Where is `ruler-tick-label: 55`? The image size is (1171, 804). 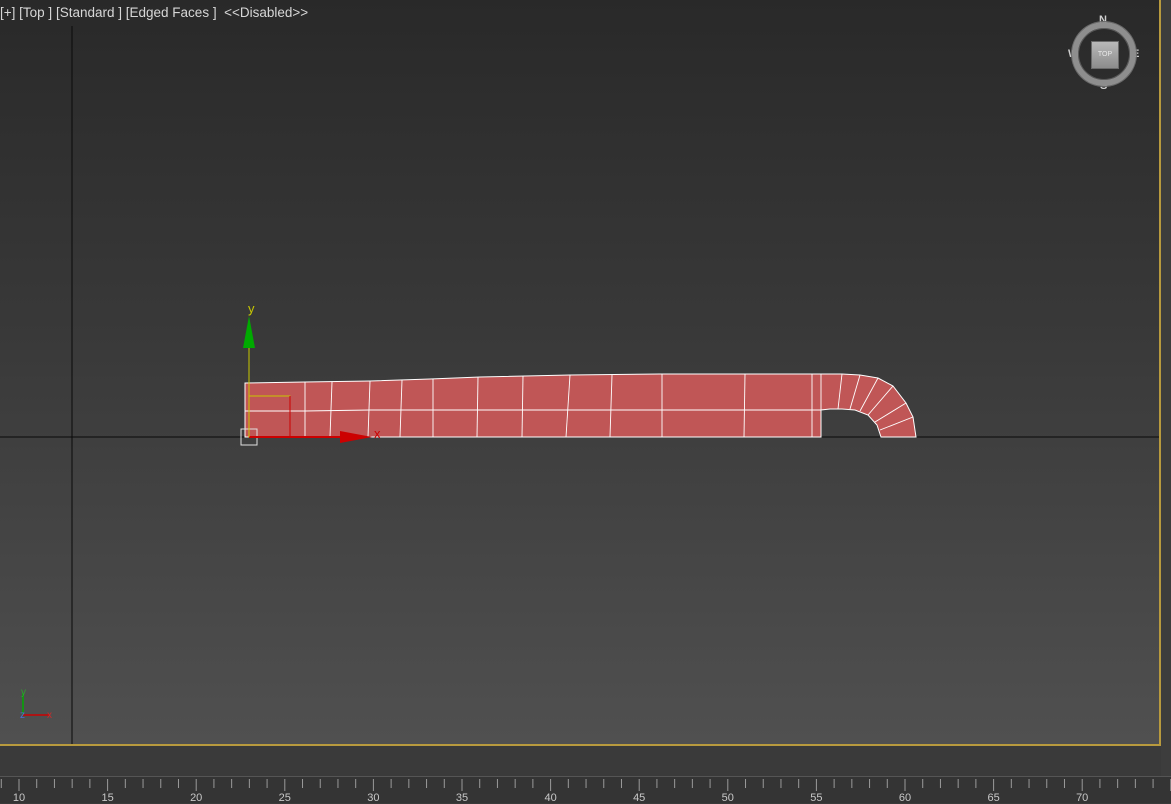 ruler-tick-label: 55 is located at coordinates (816, 798).